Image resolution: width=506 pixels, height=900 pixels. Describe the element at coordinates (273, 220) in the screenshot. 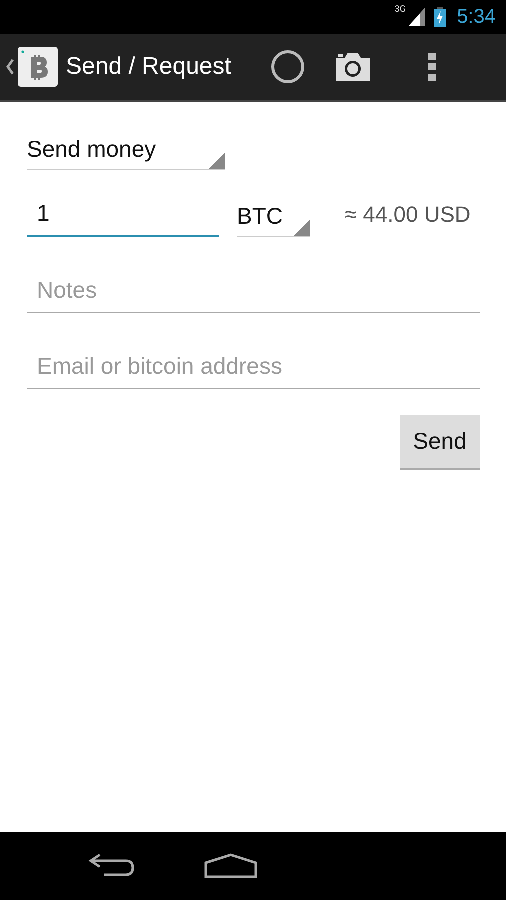

I see `currency-dropdown: BTC` at that location.